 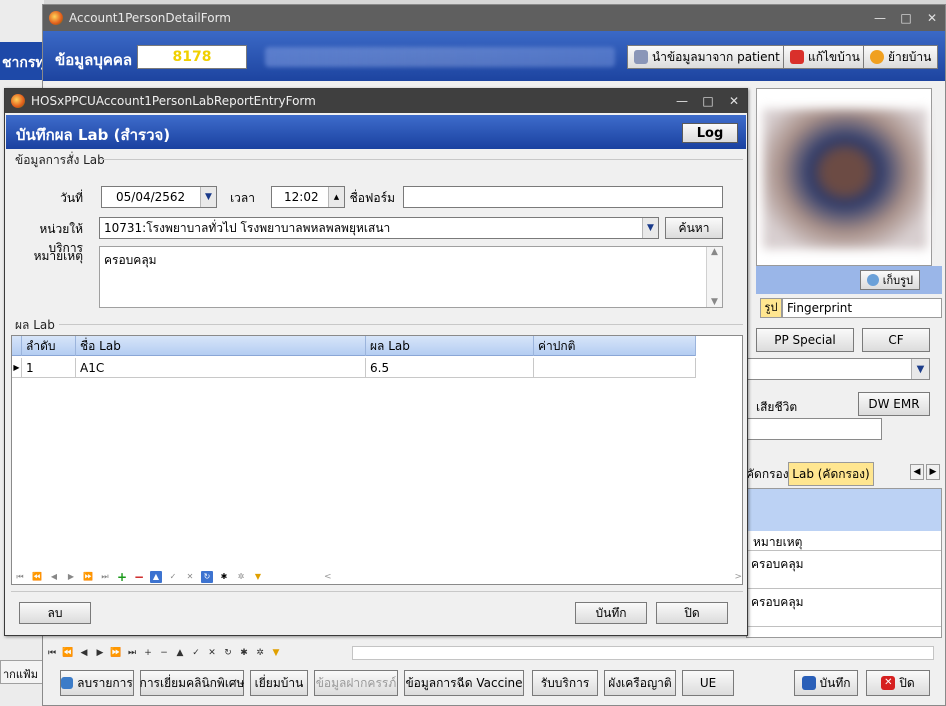 I want to click on note-memo: ครอบคลุม ▲ ▼, so click(x=411, y=277).